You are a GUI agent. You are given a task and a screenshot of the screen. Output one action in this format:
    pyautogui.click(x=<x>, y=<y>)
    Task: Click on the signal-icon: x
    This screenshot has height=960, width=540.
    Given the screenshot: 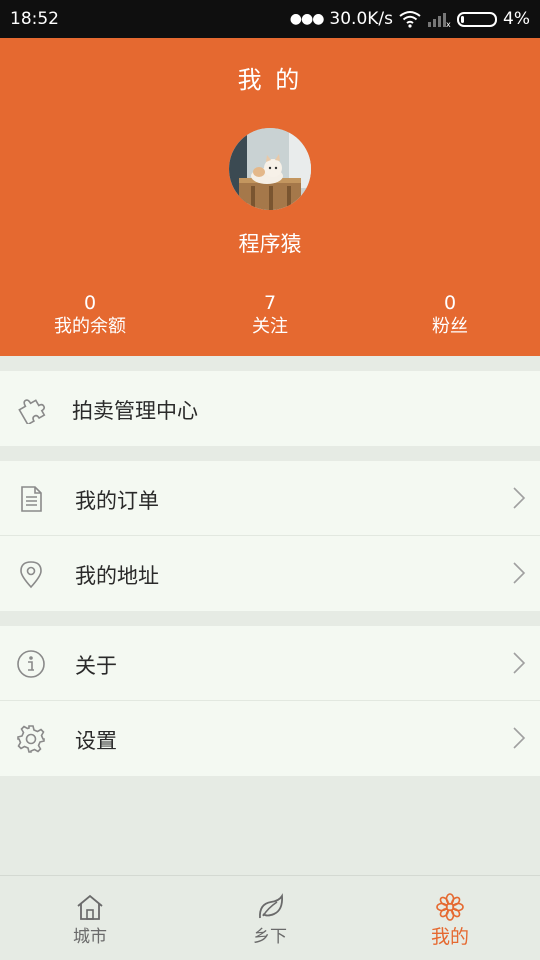 What is the action you would take?
    pyautogui.click(x=439, y=20)
    